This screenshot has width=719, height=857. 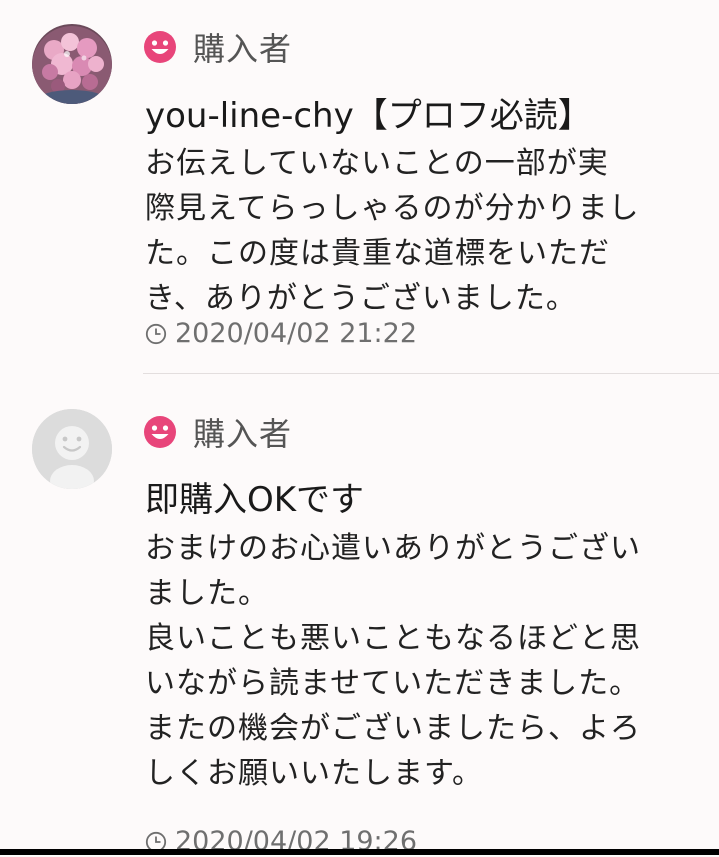 I want to click on timestamp: 2020/04/02 21:22, so click(x=296, y=333).